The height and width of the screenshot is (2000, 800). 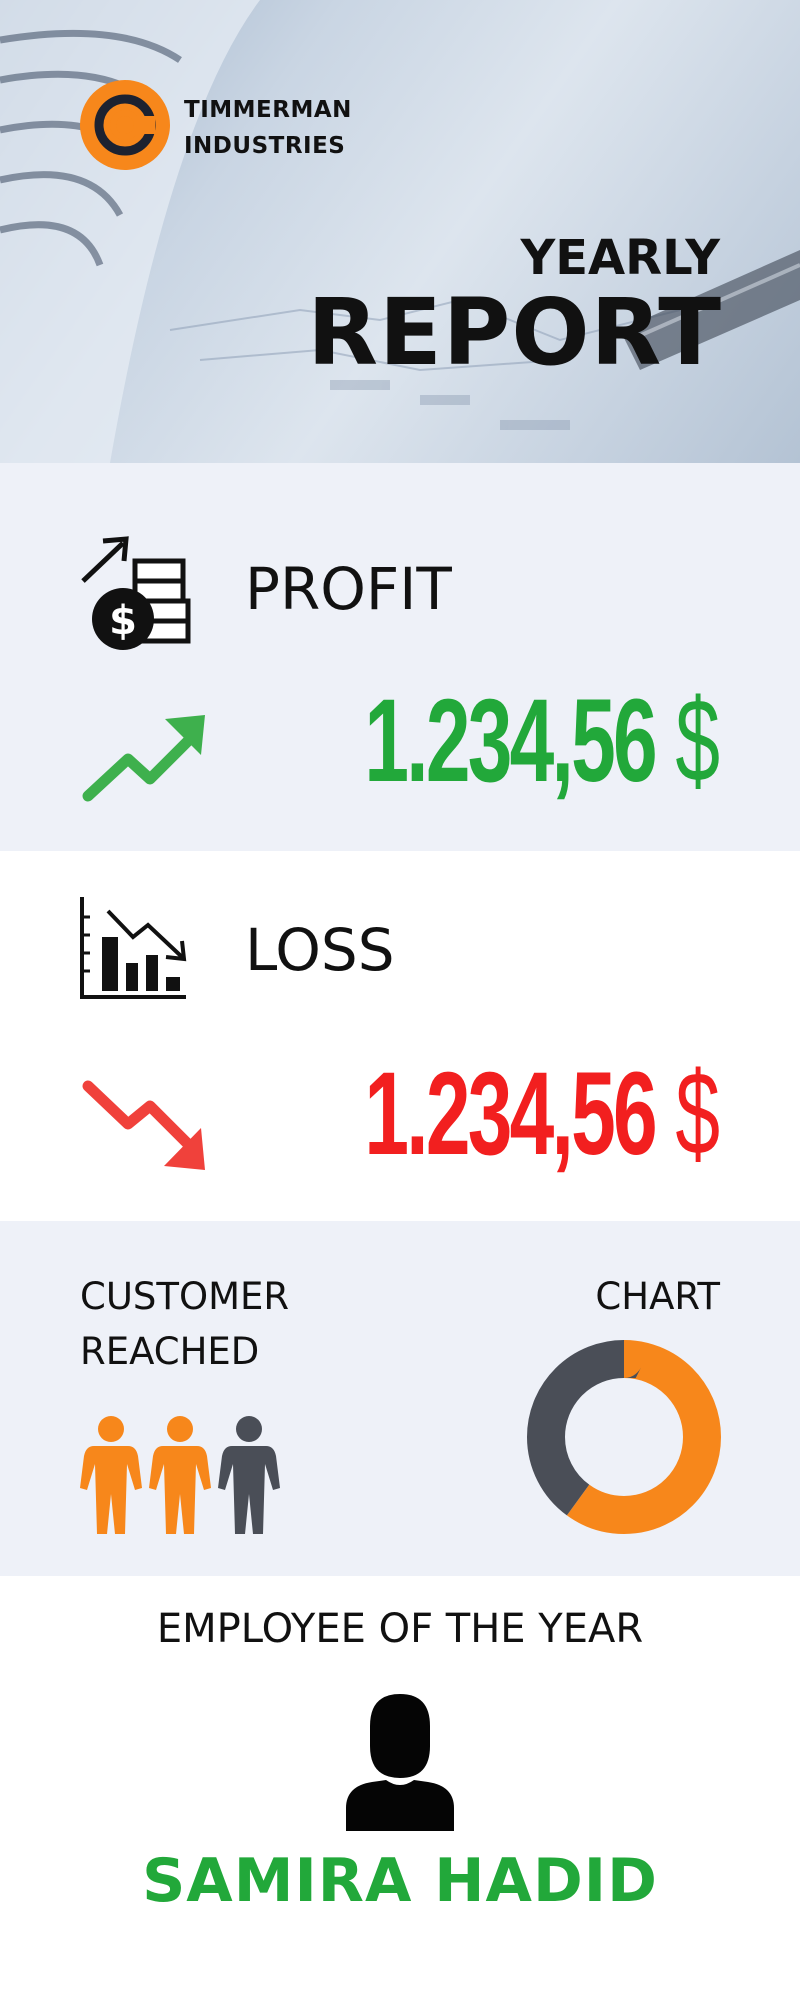 What do you see at coordinates (145, 1128) in the screenshot?
I see `trend-down-icon` at bounding box center [145, 1128].